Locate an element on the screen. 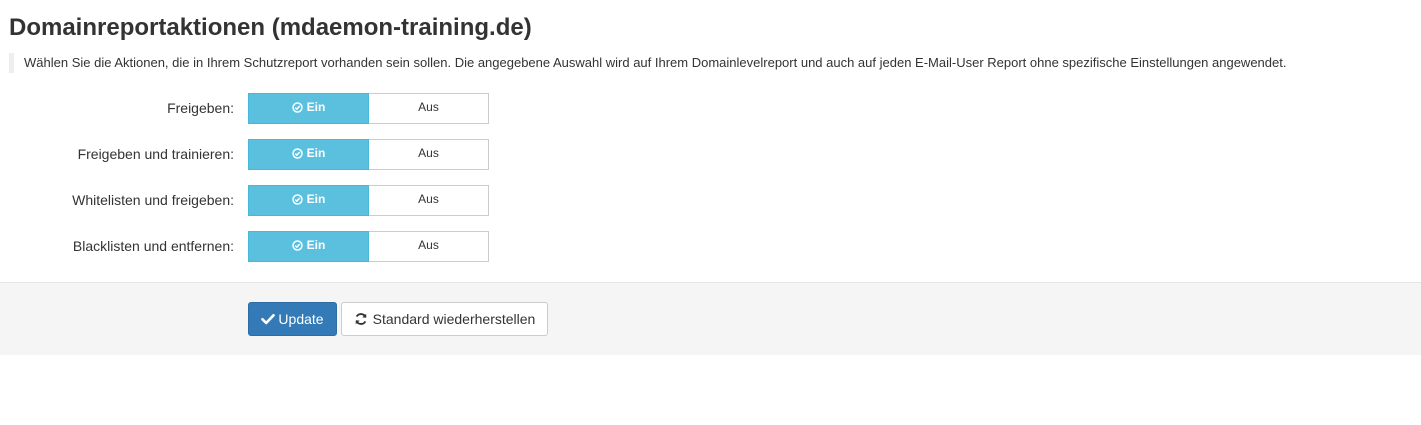  setting-row-blacklisten-und-entfernen: Blacklisten und entfernen: Ein Aus is located at coordinates (250, 246).